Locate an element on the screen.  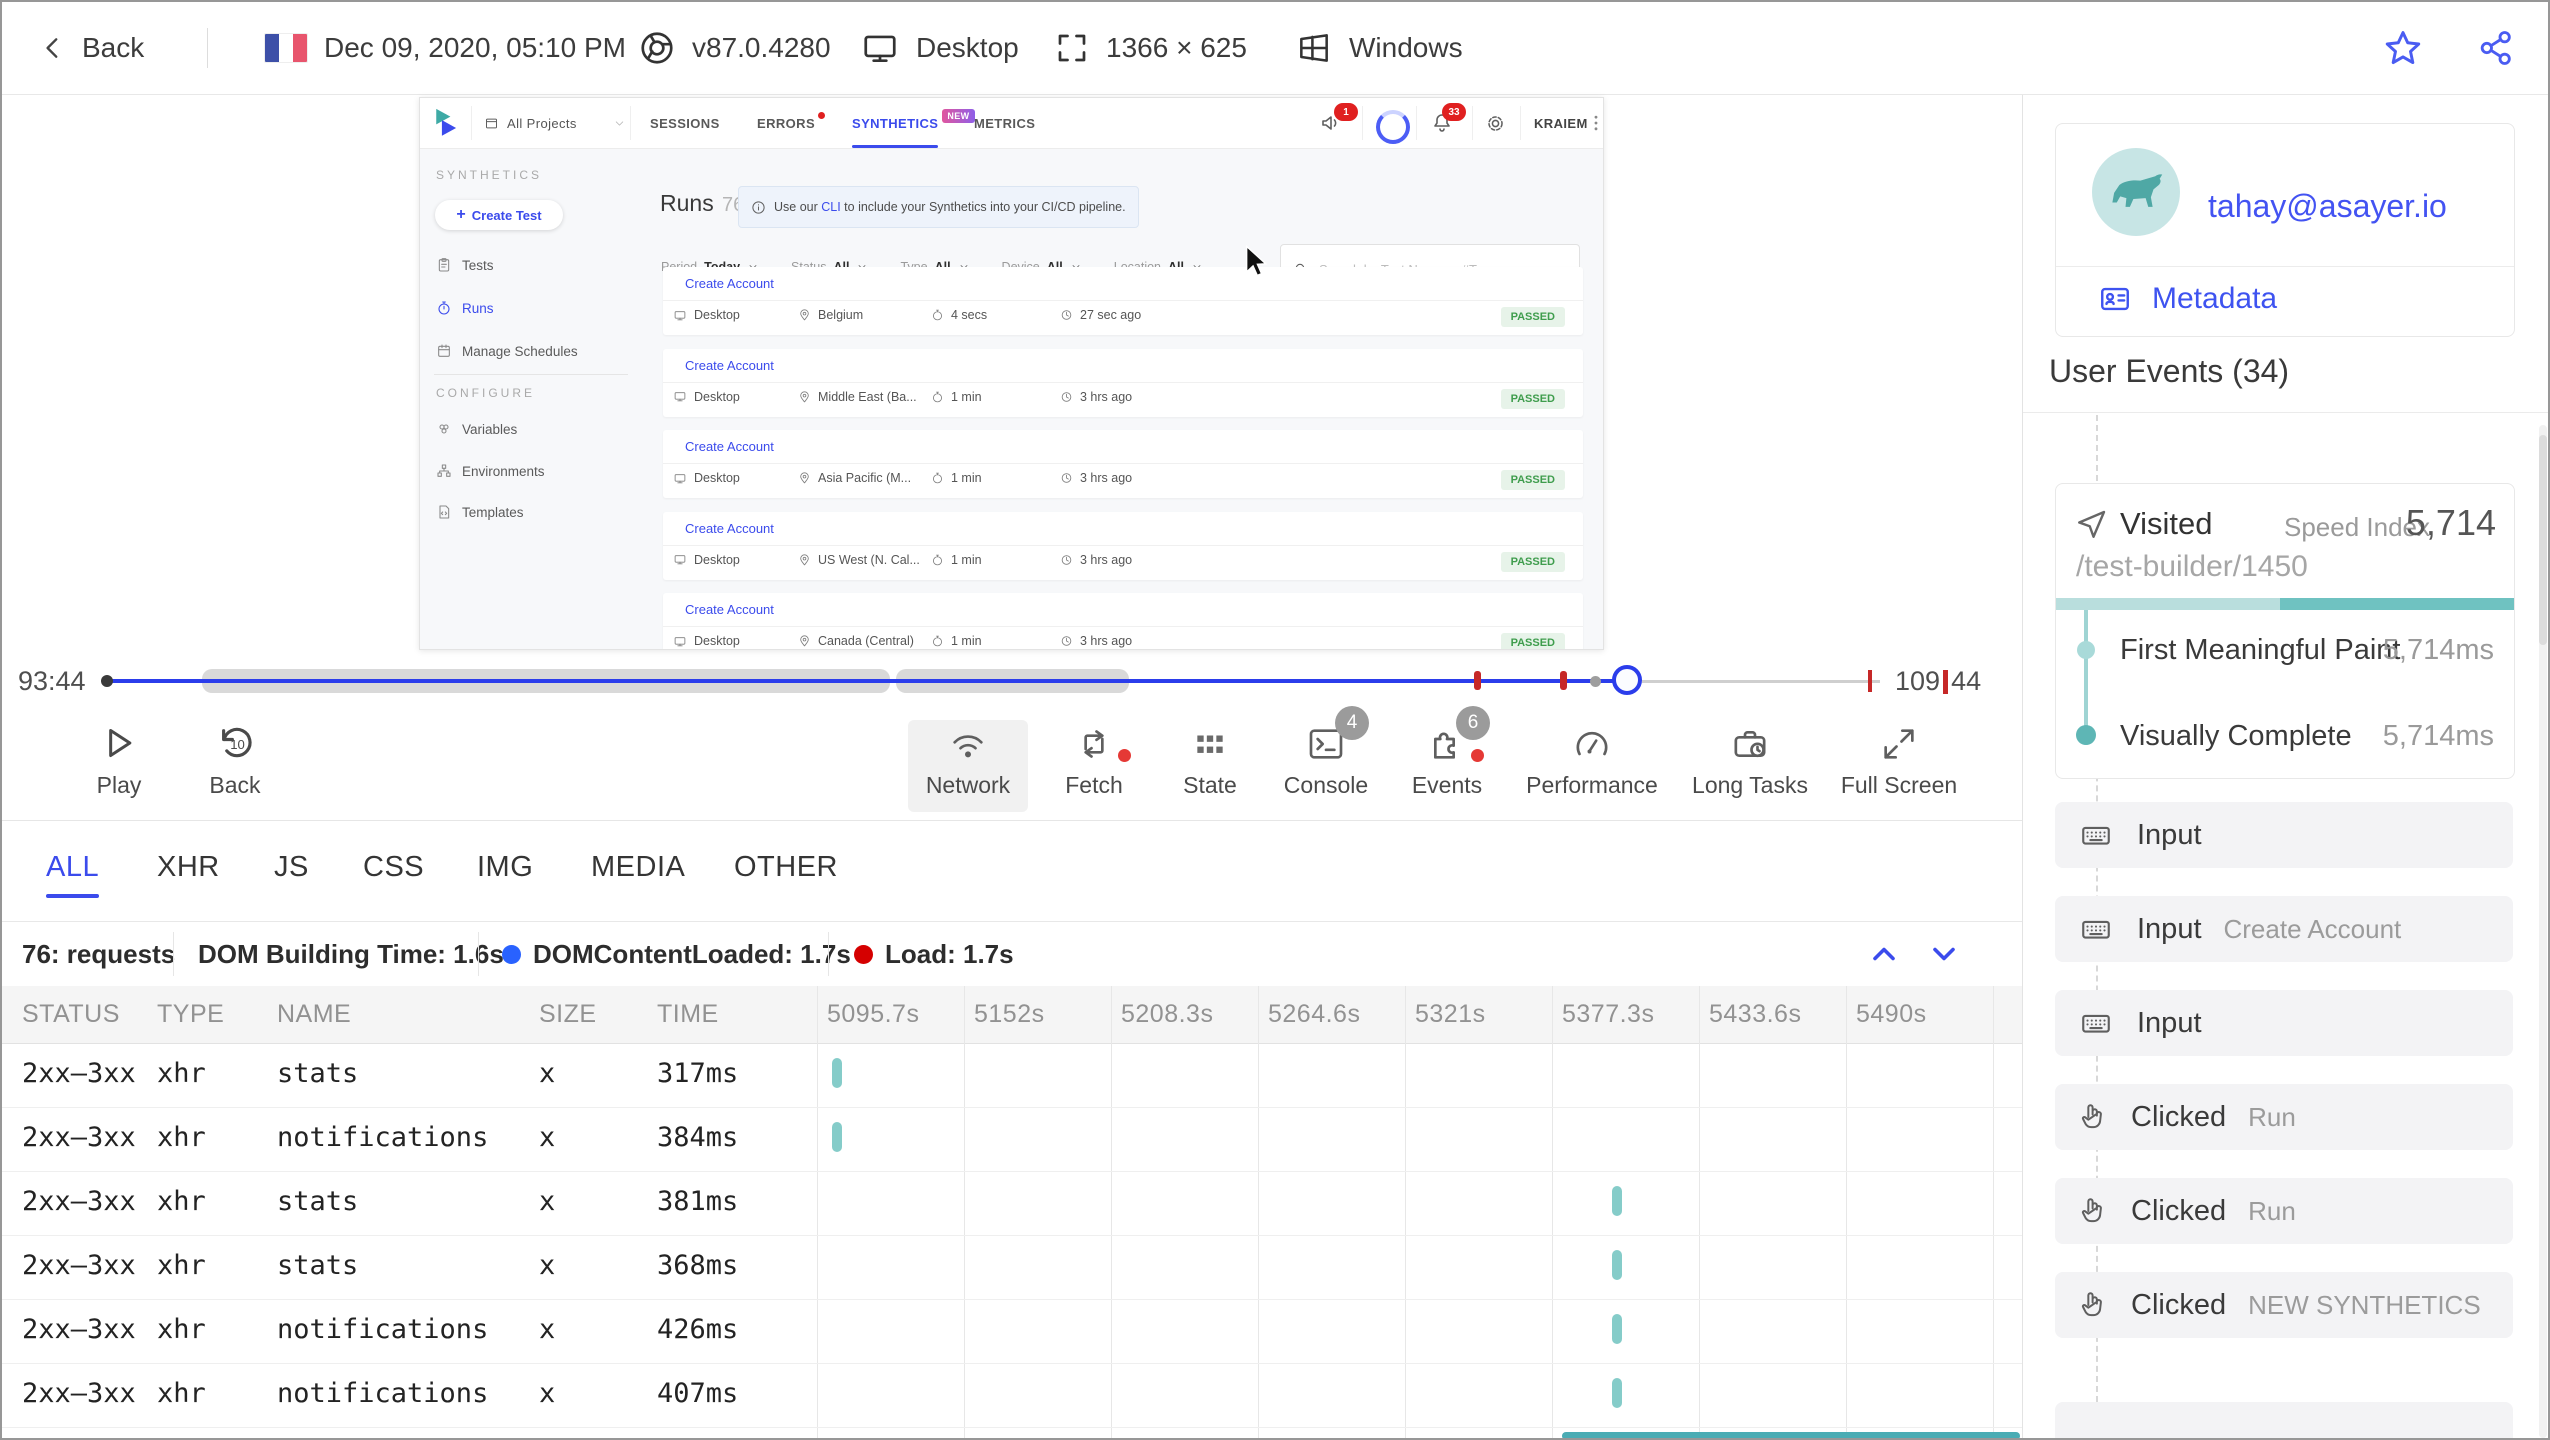
full-screen-button: Full Screen is located at coordinates (1899, 766).